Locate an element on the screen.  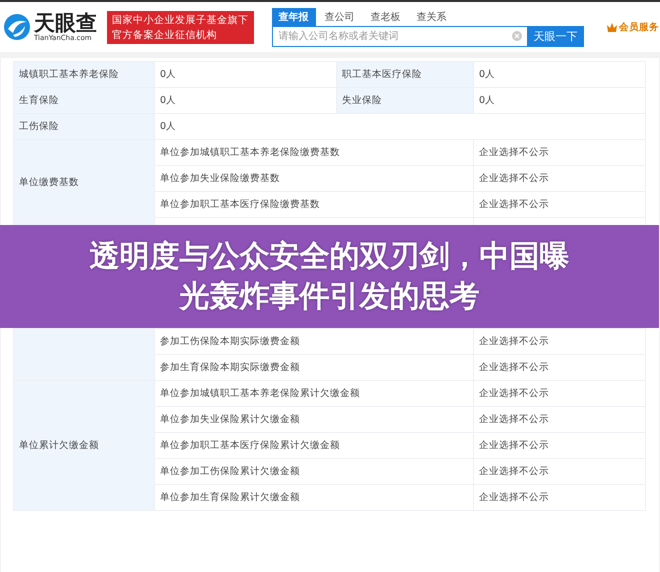
search-field: 请输入公司名称或者关键词 is located at coordinates (400, 36).